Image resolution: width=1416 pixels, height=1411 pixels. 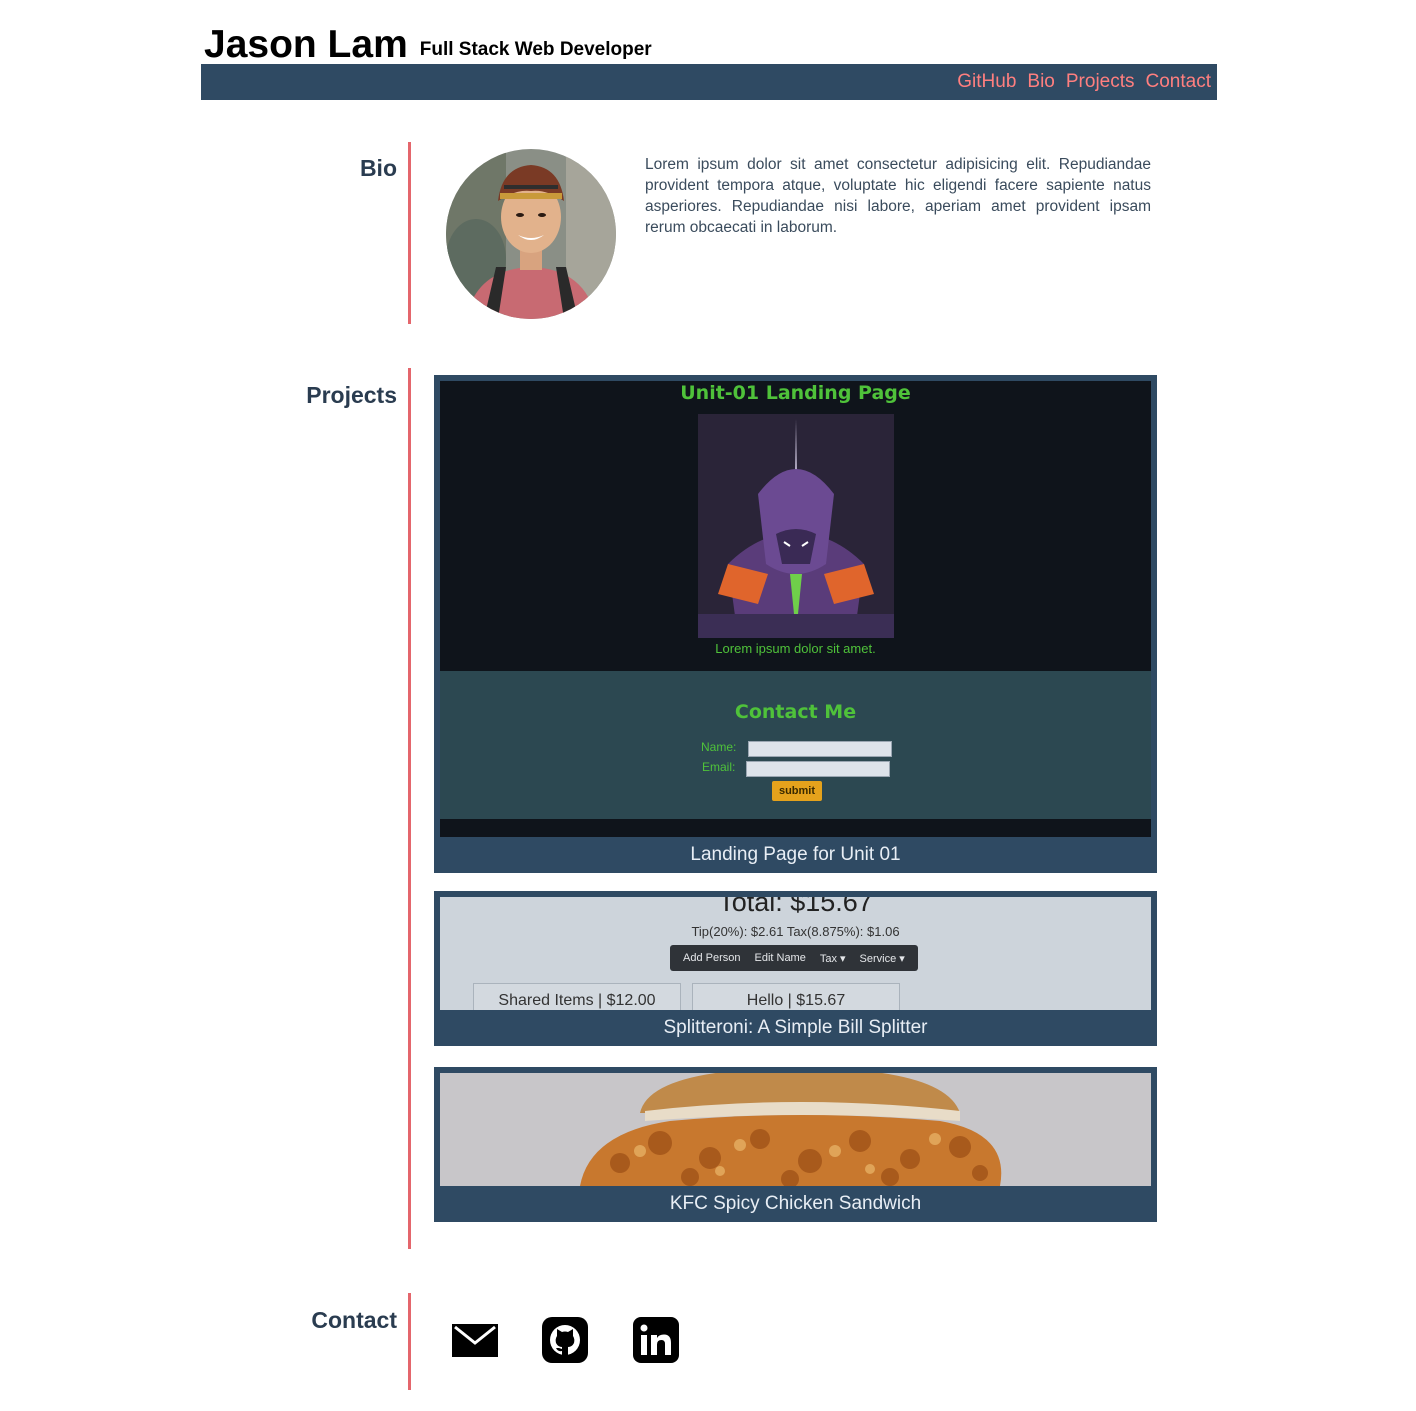 I want to click on unit01-mecha-image, so click(x=796, y=526).